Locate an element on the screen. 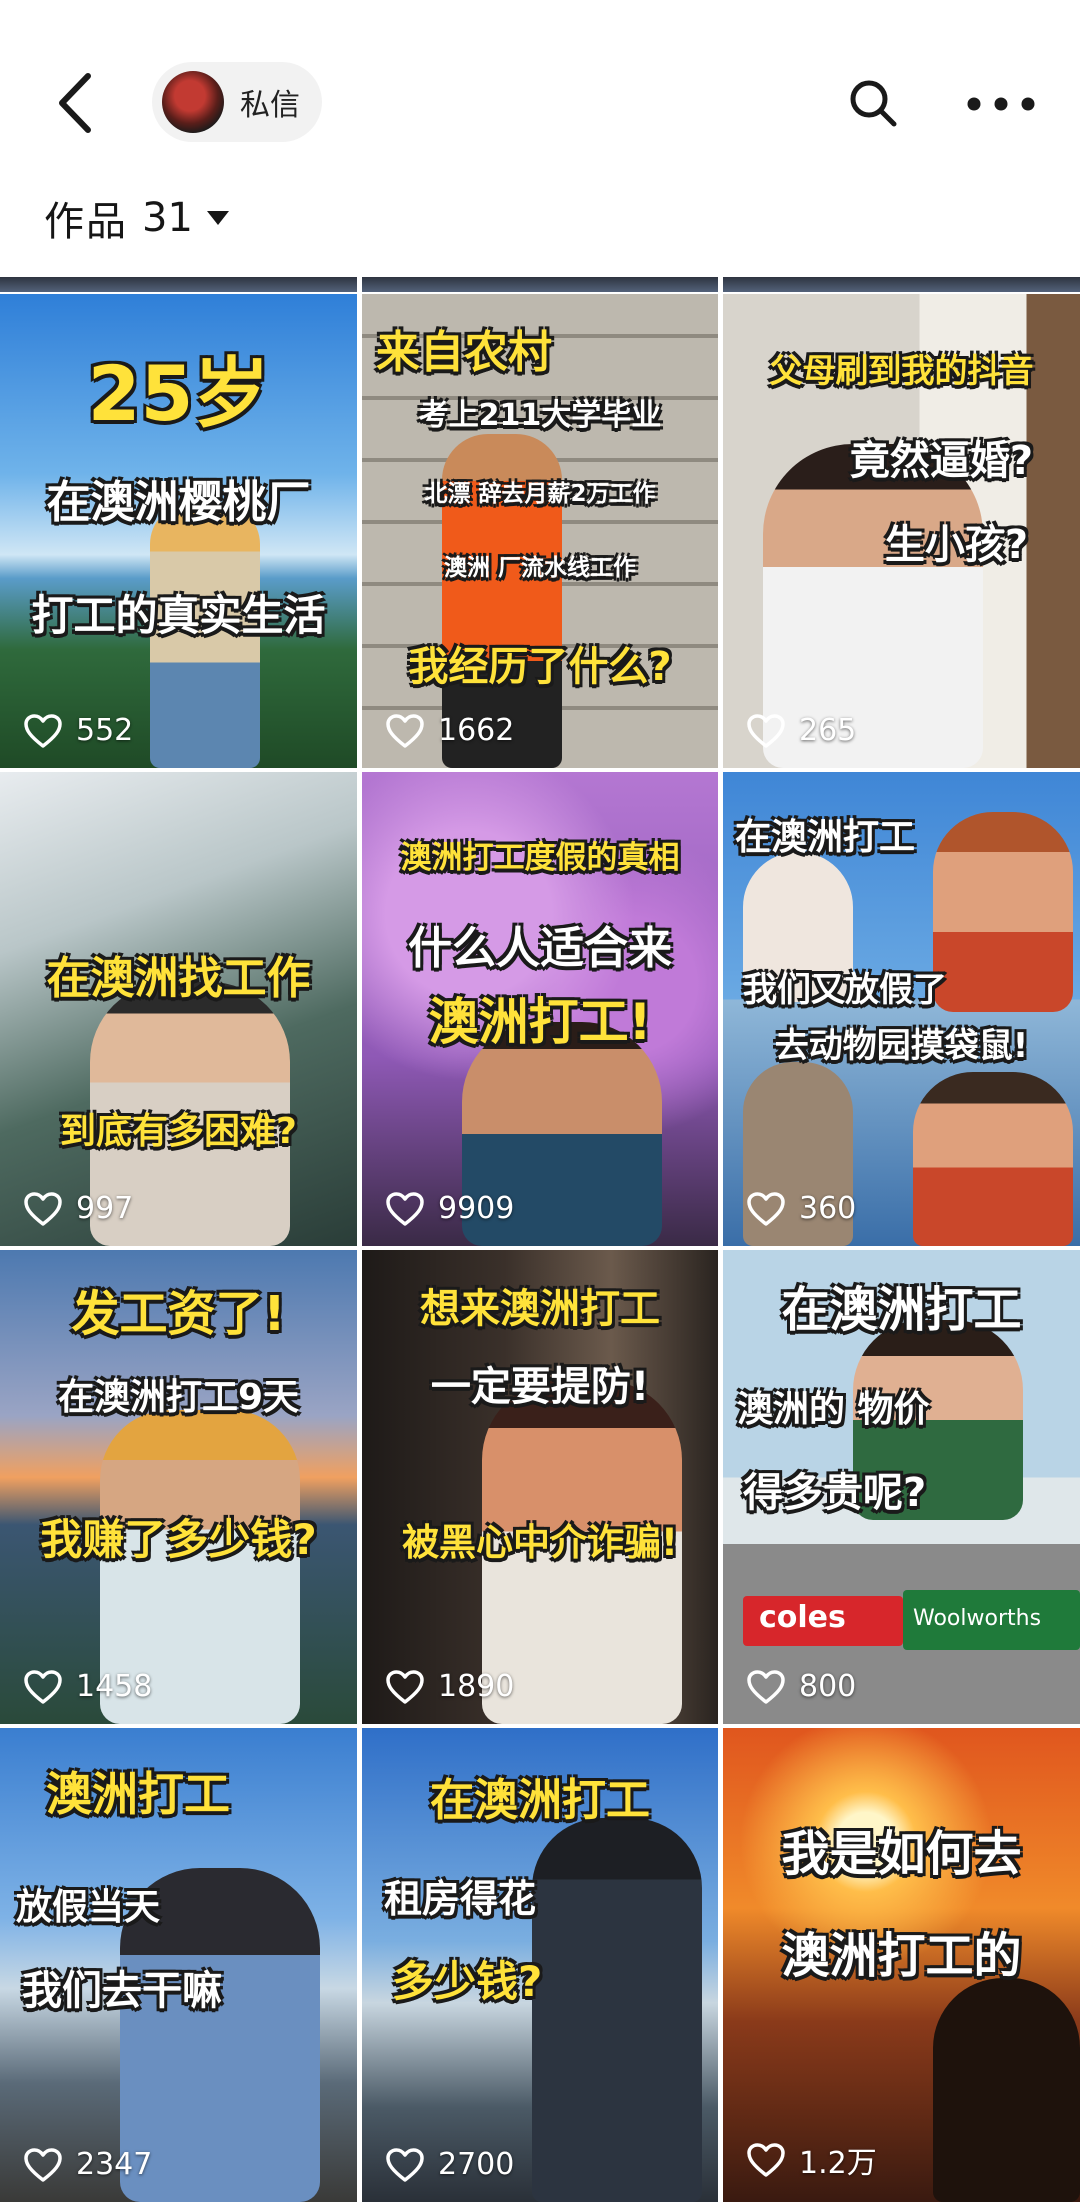 The width and height of the screenshot is (1080, 2202). video-caption: 放假当天 is located at coordinates (88, 1907).